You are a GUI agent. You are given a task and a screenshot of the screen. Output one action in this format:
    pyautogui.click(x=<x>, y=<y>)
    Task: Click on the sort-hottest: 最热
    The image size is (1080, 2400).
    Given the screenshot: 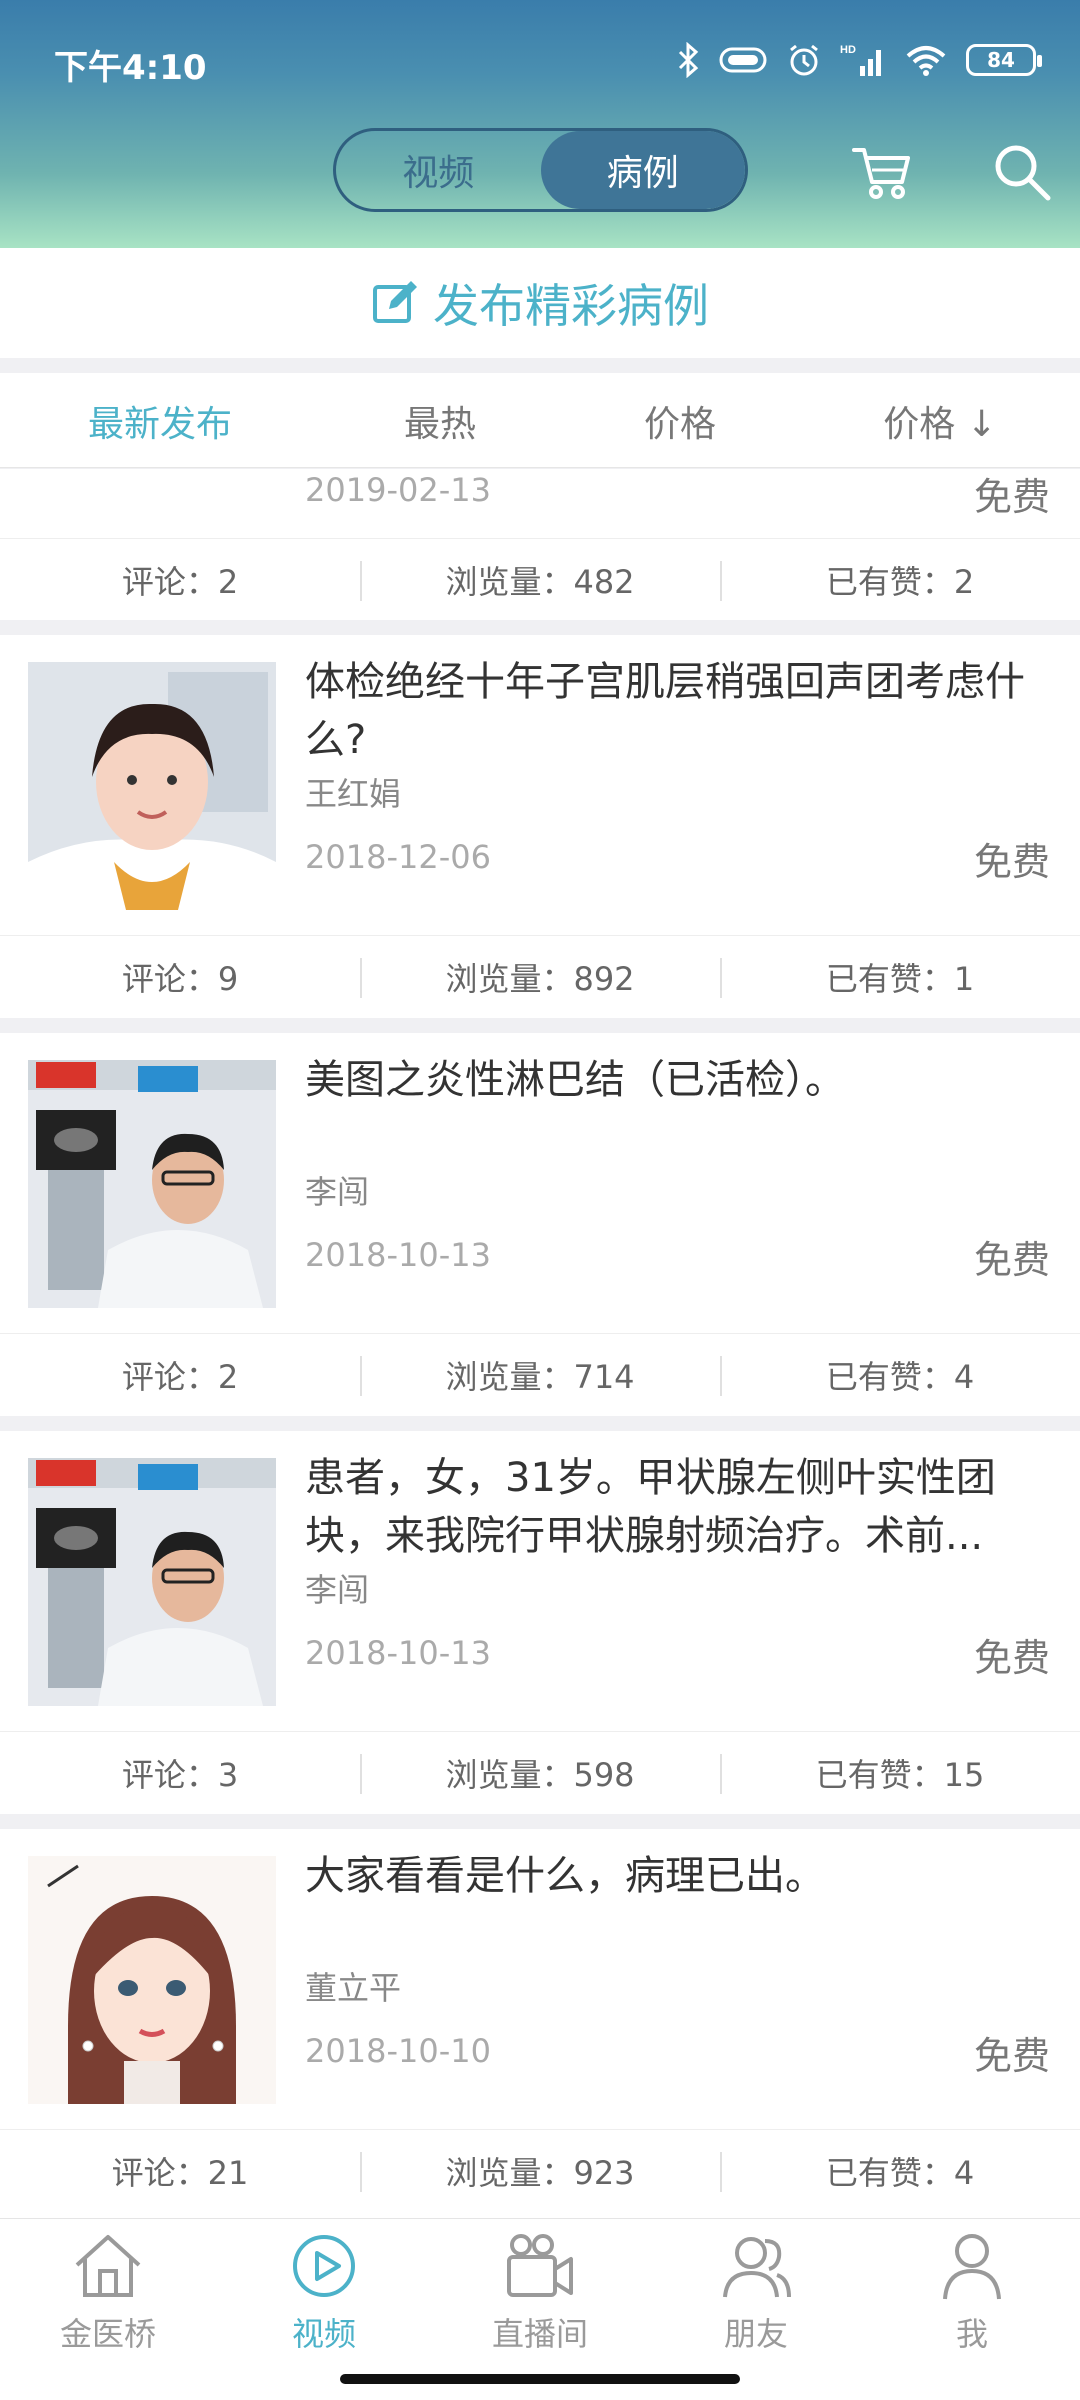 What is the action you would take?
    pyautogui.click(x=440, y=420)
    